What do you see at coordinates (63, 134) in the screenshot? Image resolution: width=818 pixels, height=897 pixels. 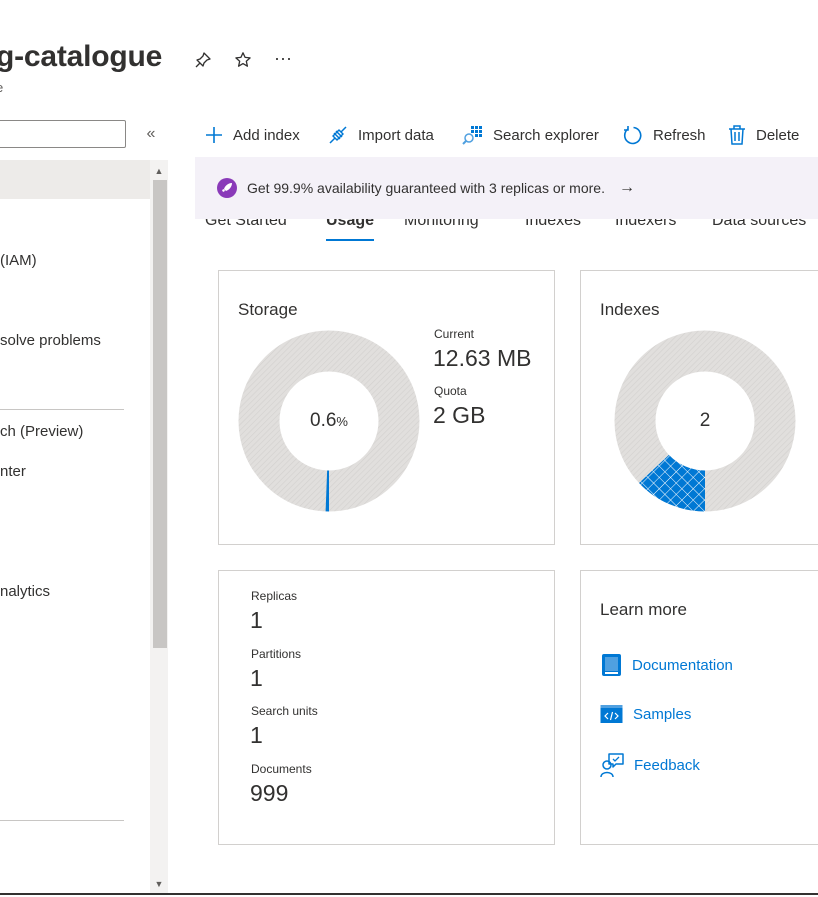 I see `menu-search-input` at bounding box center [63, 134].